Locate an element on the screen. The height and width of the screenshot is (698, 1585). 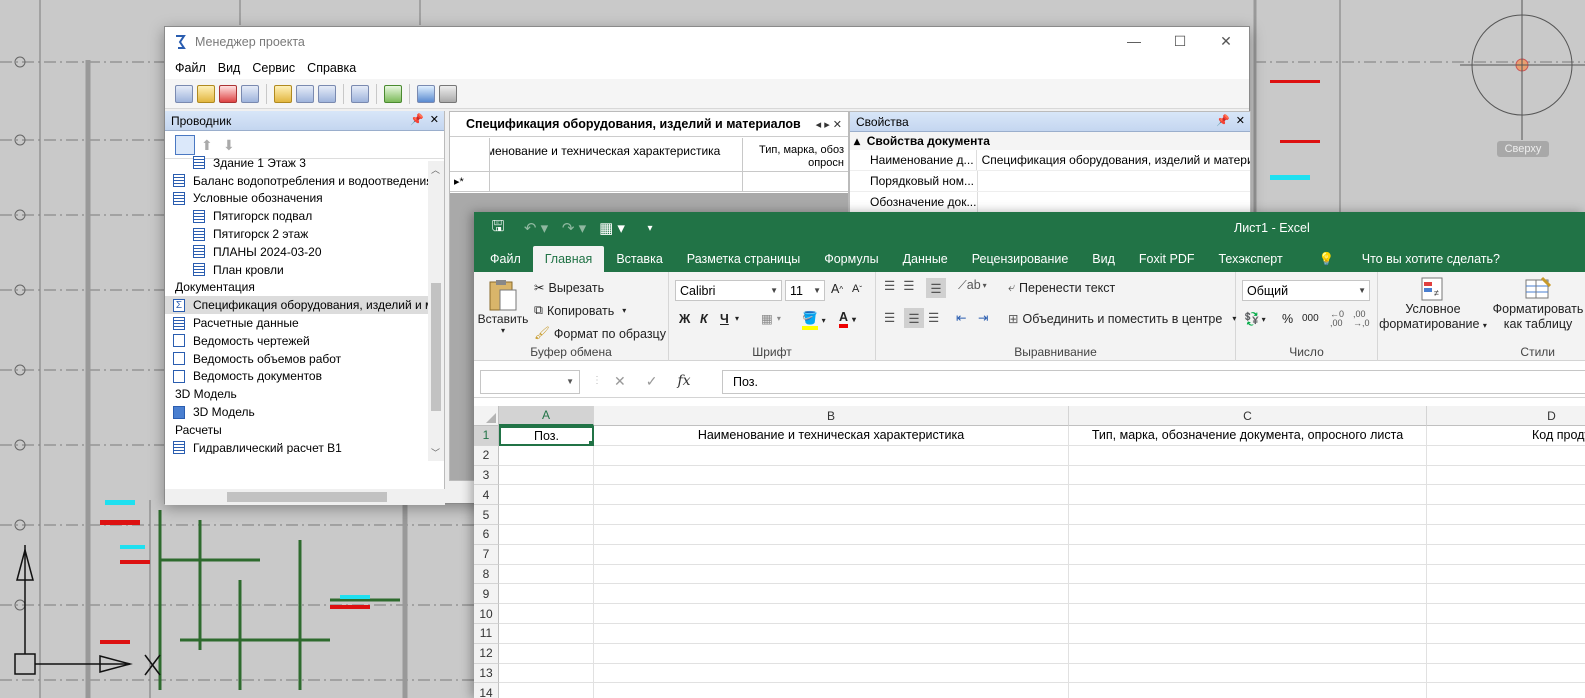
thousands-button: 000 is located at coordinates (1310, 318).